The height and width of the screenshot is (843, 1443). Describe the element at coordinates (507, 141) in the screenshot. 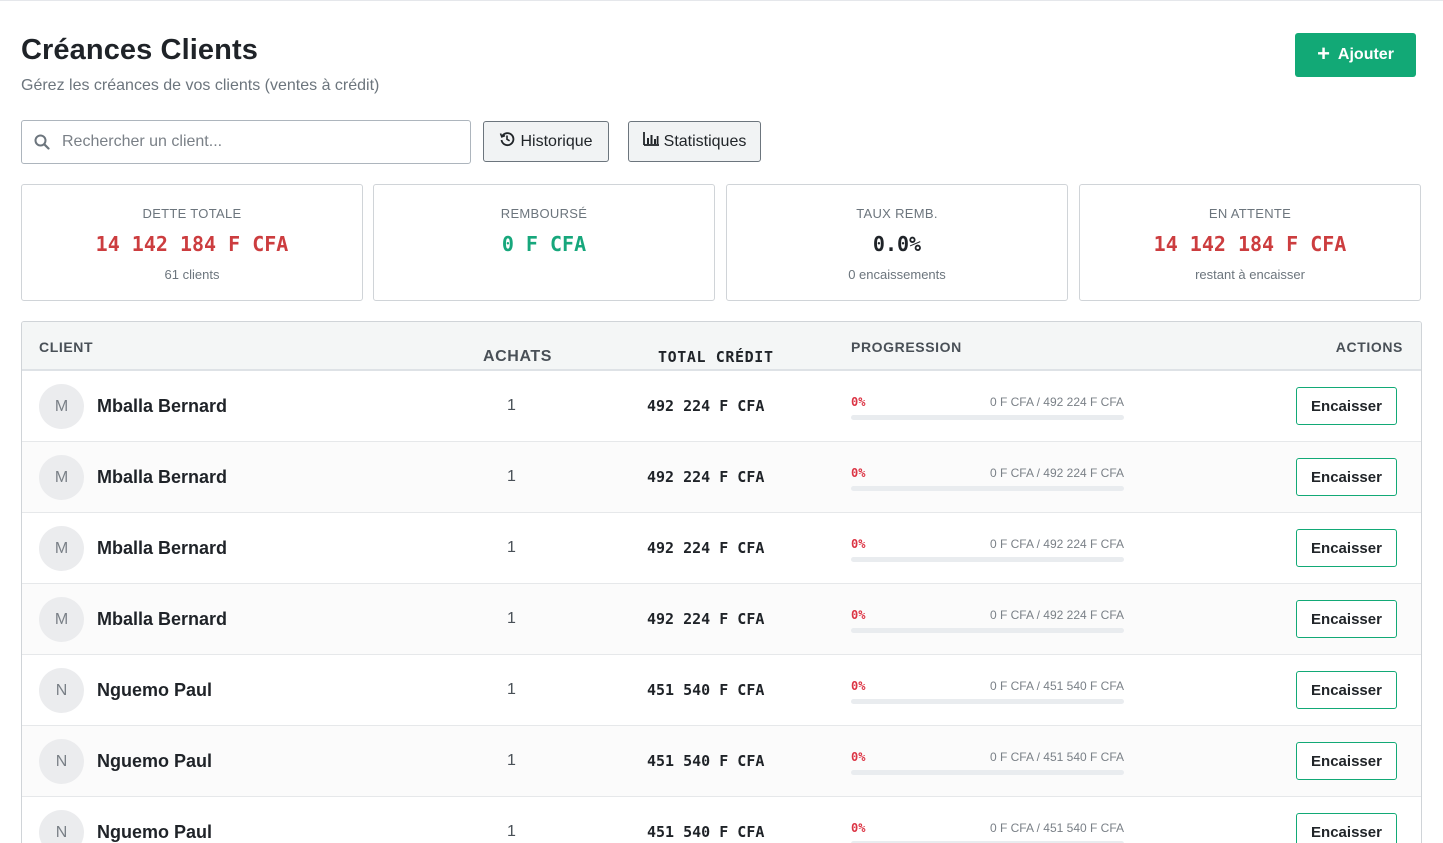

I see `history-icon` at that location.